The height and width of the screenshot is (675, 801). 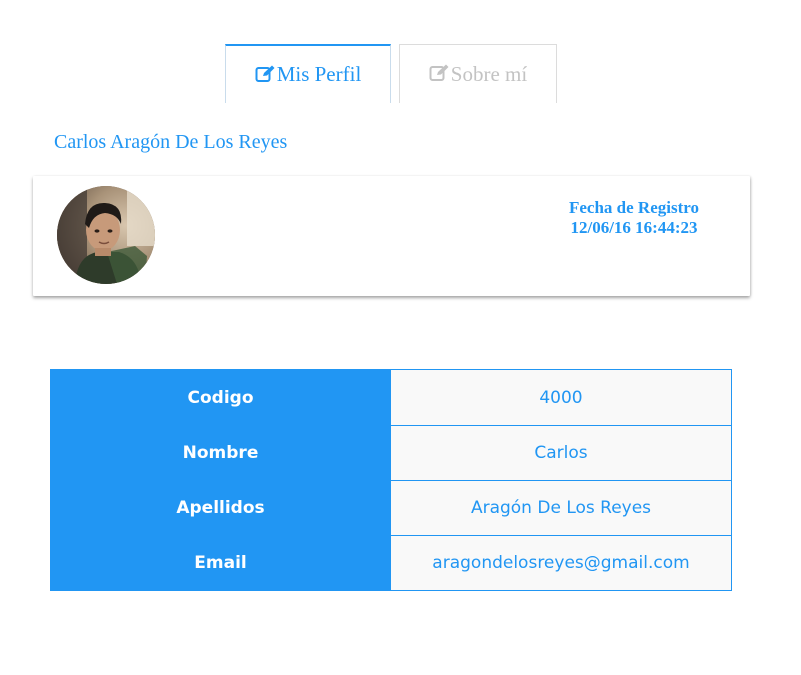 I want to click on avatar, so click(x=106, y=235).